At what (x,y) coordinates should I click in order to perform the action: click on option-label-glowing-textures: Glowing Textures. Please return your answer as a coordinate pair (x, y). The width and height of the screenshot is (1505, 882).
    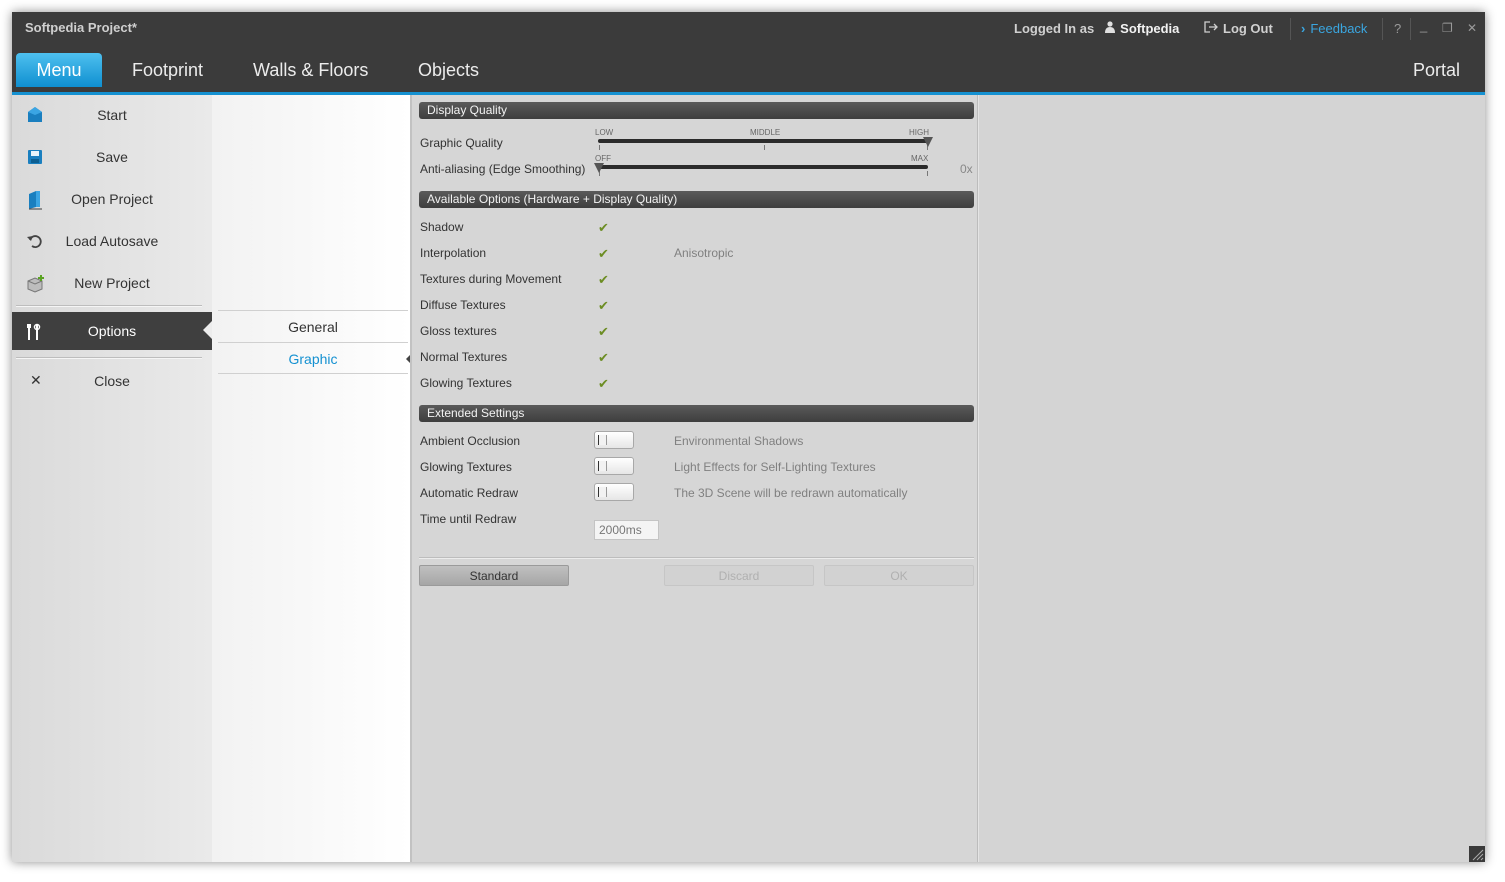
    Looking at the image, I should click on (466, 383).